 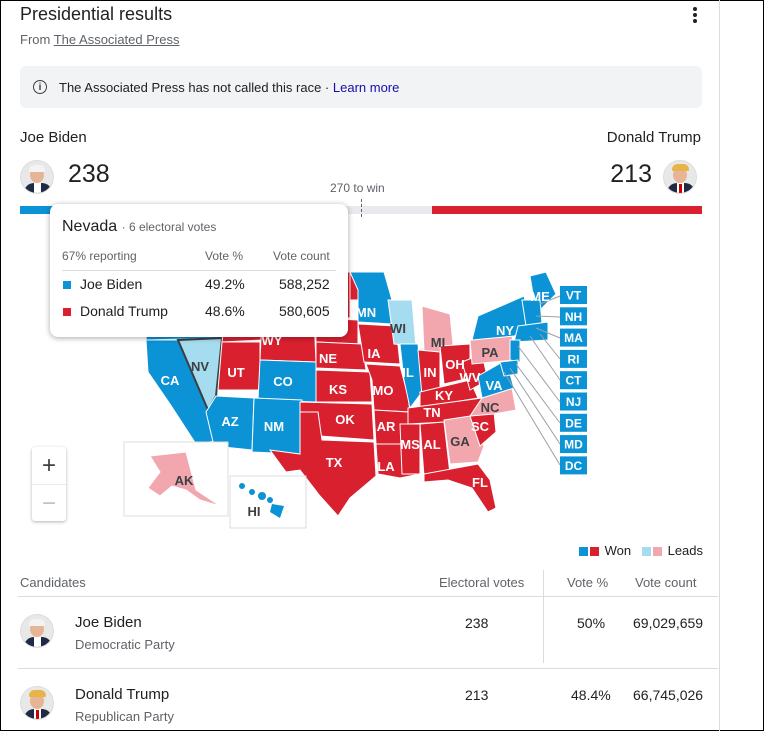 I want to click on tooltip-reporting: 67% reporting, so click(x=99, y=256).